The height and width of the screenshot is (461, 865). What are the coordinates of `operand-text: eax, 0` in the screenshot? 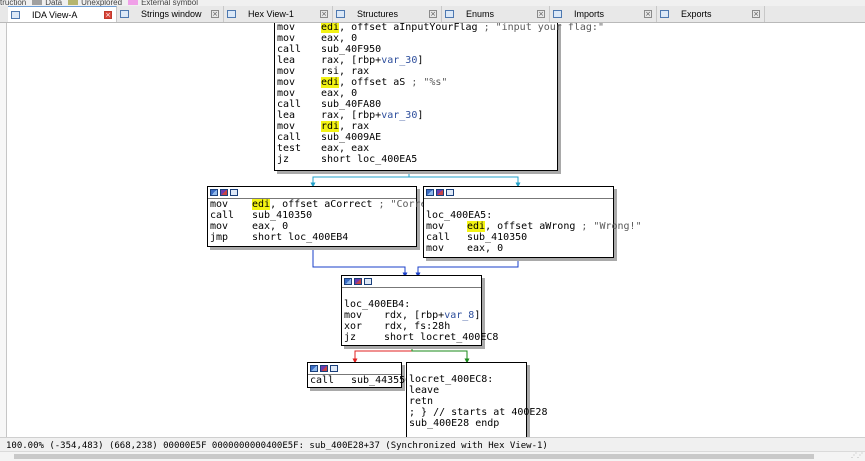 It's located at (339, 38).